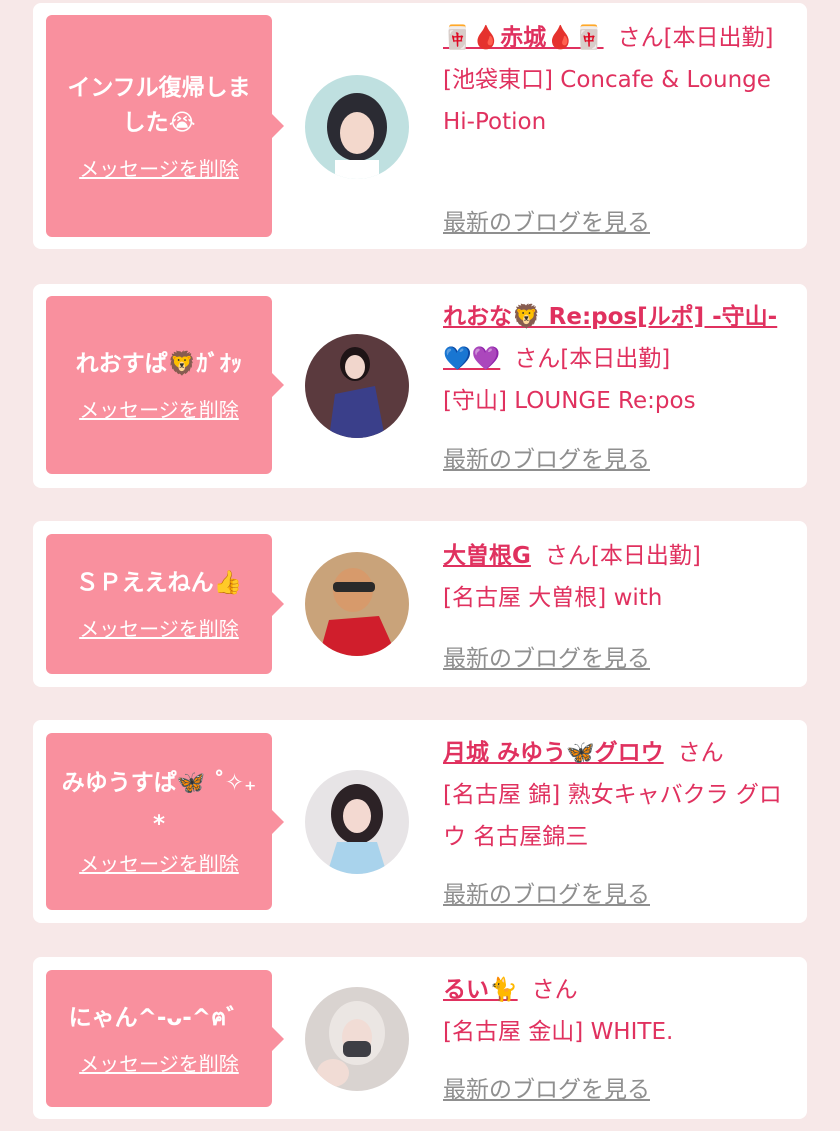  What do you see at coordinates (159, 364) in the screenshot?
I see `message-text: れおすぱ🦁ｶﾞｵｯ` at bounding box center [159, 364].